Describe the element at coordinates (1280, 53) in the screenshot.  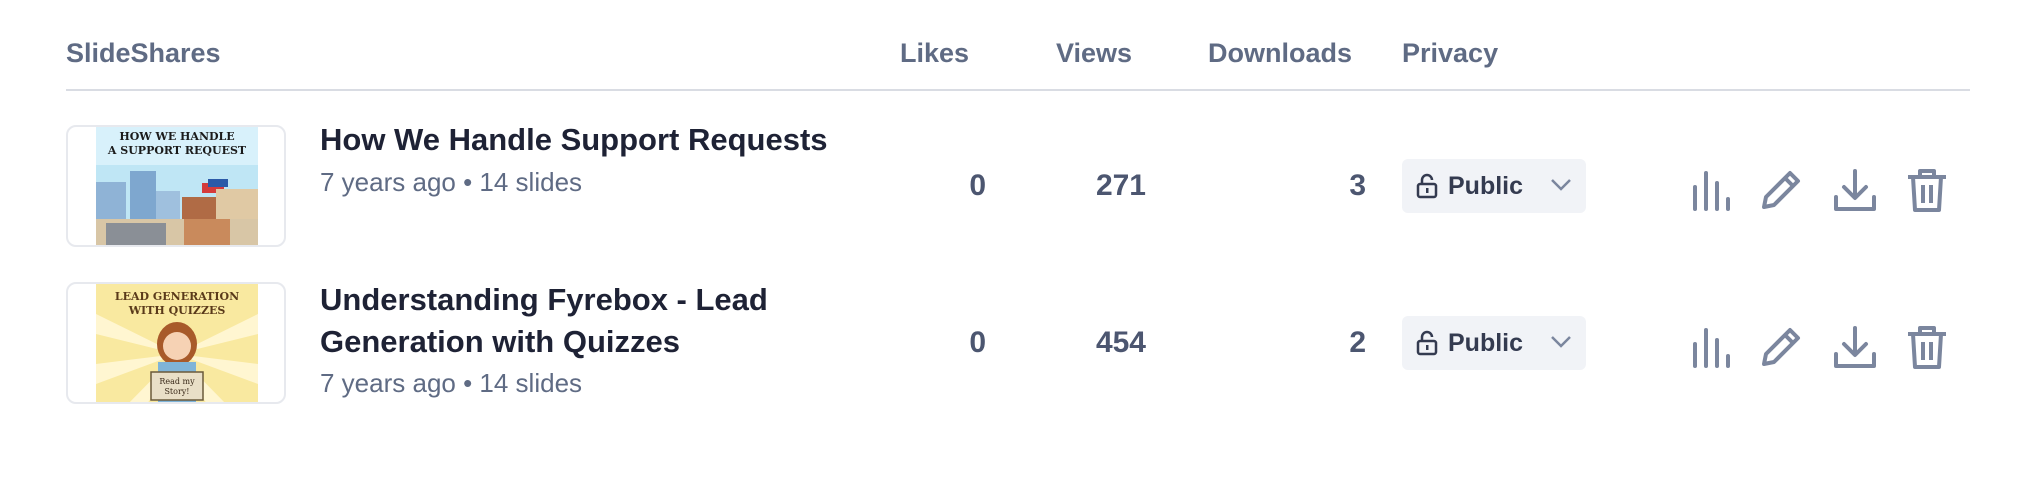
I see `column-header-downloads: Downloads` at that location.